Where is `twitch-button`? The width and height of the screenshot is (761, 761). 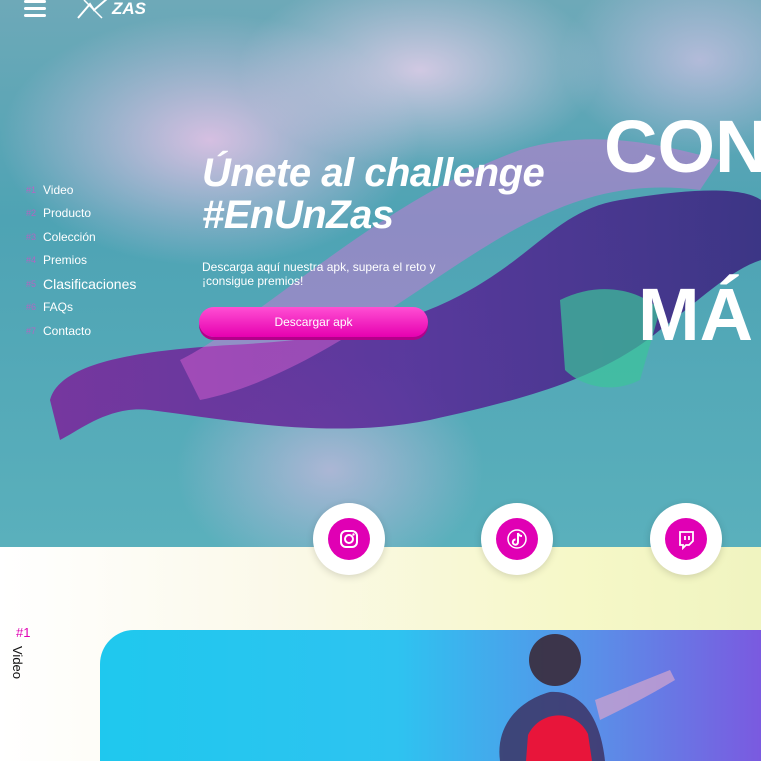 twitch-button is located at coordinates (686, 539).